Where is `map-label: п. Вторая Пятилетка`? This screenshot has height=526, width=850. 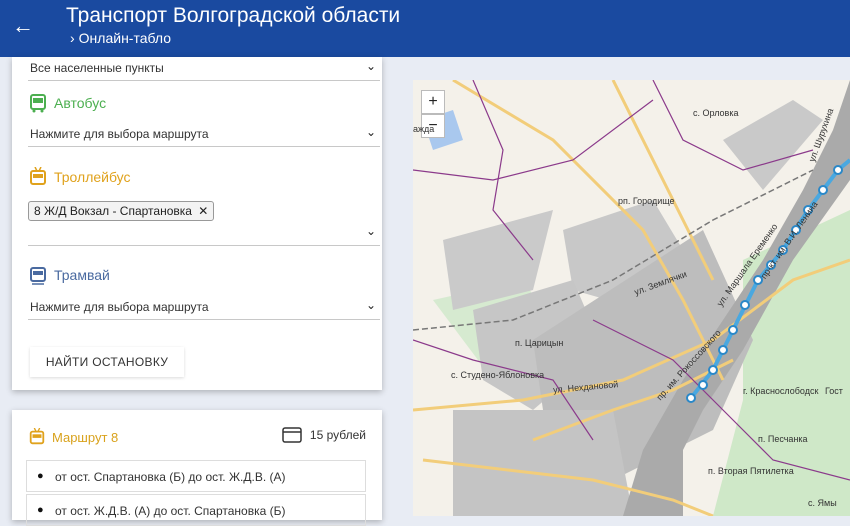 map-label: п. Вторая Пятилетка is located at coordinates (751, 471).